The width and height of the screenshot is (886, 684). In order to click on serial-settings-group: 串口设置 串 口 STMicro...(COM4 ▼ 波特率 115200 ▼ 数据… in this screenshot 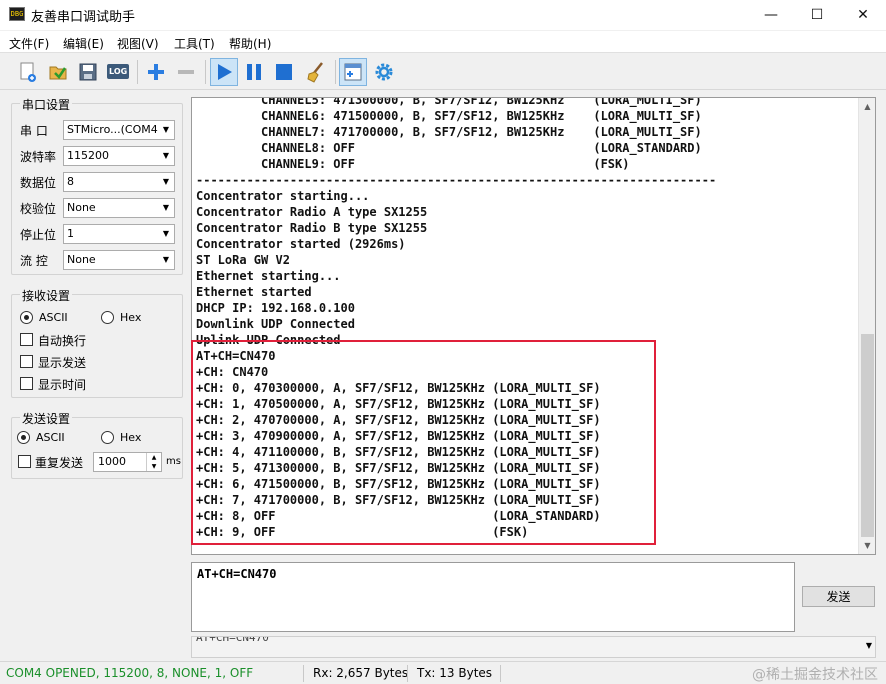, I will do `click(97, 185)`.